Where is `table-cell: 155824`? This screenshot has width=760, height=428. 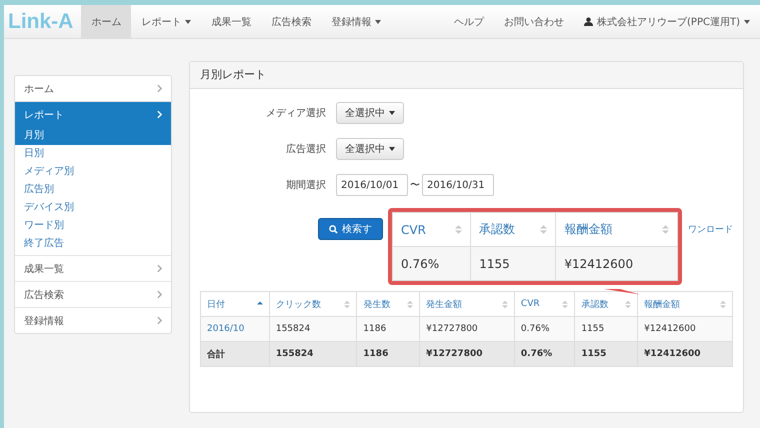 table-cell: 155824 is located at coordinates (313, 354).